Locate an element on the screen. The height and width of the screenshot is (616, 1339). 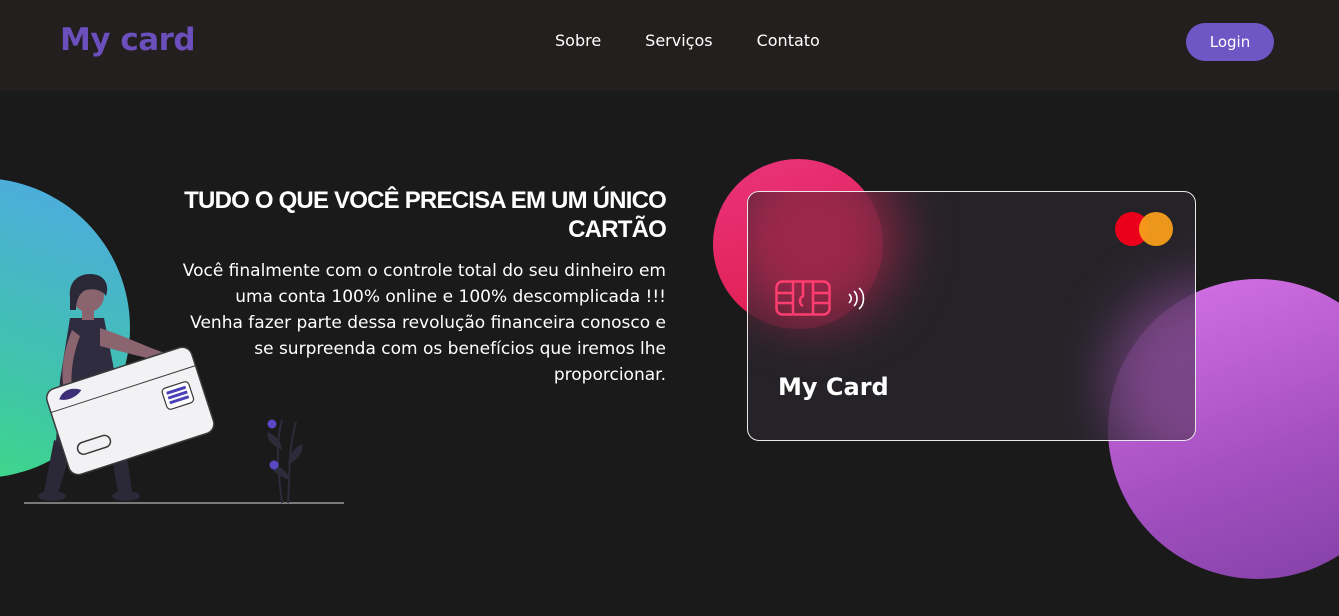
nav-link-servicos: Serviços is located at coordinates (678, 41).